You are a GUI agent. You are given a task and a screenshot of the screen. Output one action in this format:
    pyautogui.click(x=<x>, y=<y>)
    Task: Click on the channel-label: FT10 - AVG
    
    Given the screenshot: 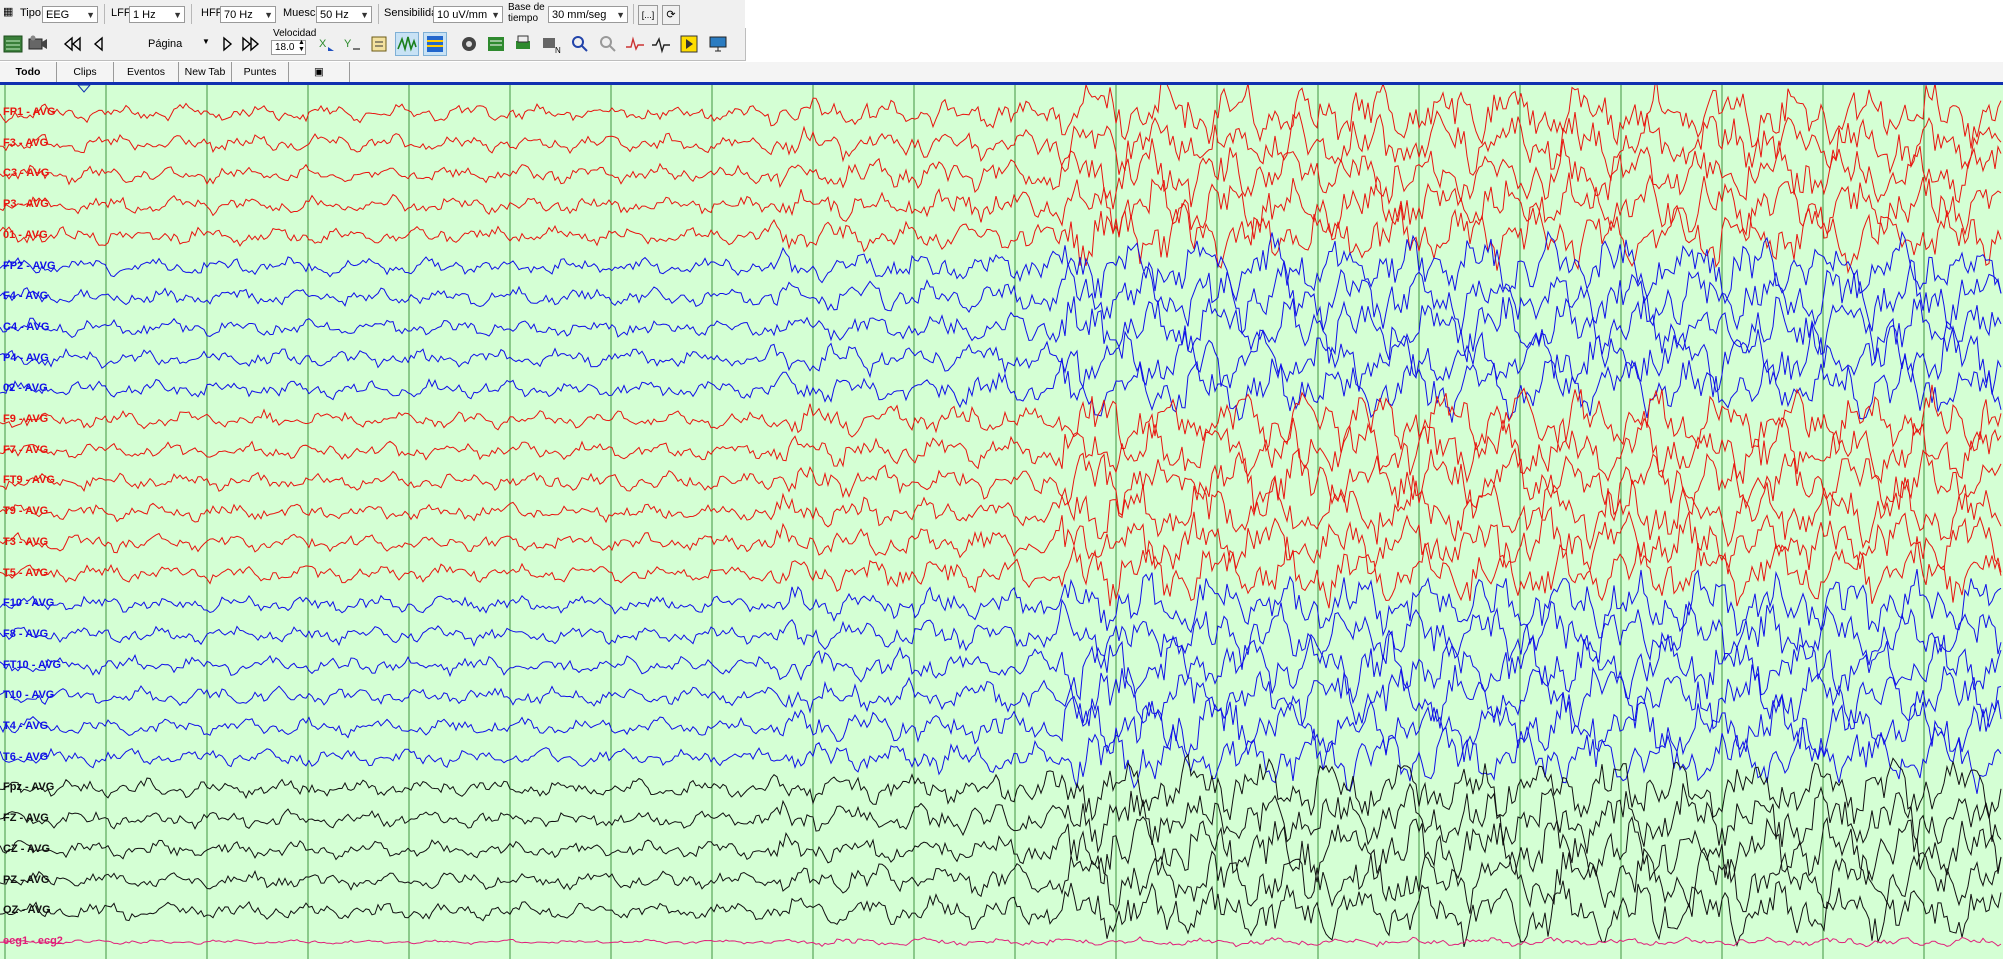 What is the action you would take?
    pyautogui.click(x=32, y=665)
    